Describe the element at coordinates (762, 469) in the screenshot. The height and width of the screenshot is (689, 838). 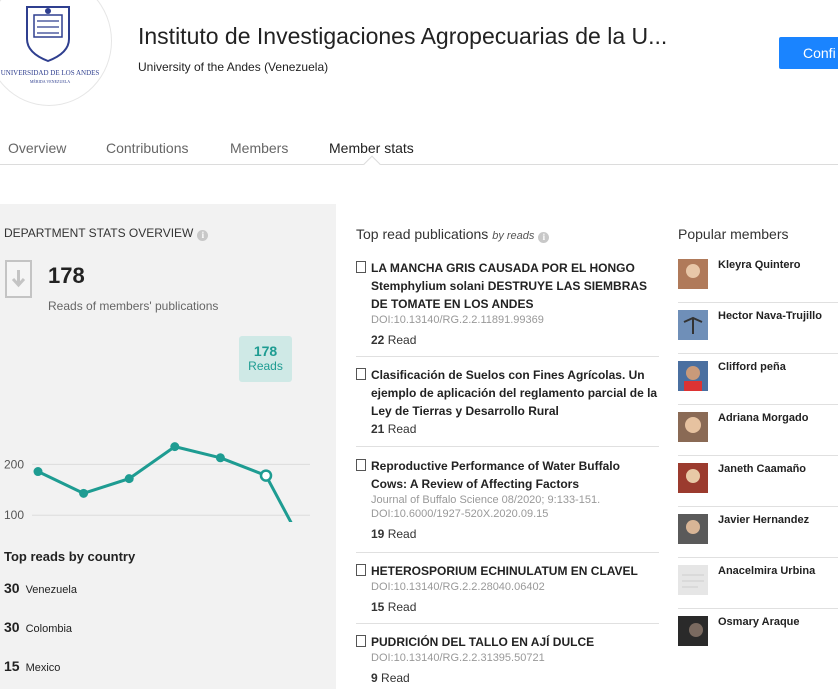
I see `member-name: Janeth Caamaño` at that location.